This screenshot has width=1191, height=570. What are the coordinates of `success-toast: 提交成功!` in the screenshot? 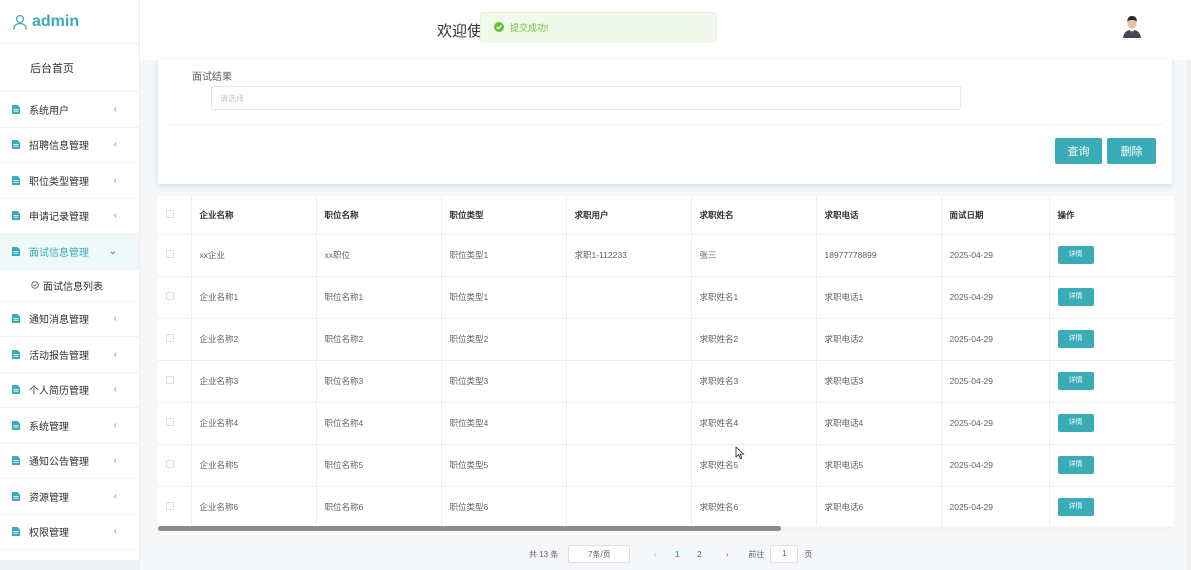 It's located at (598, 27).